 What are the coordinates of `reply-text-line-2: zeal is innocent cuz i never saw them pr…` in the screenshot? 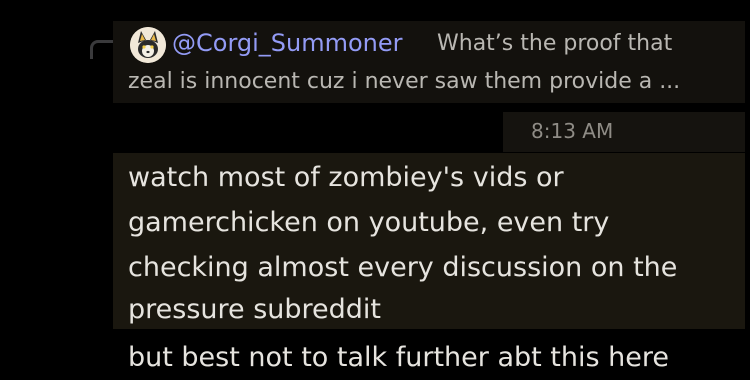 It's located at (404, 82).